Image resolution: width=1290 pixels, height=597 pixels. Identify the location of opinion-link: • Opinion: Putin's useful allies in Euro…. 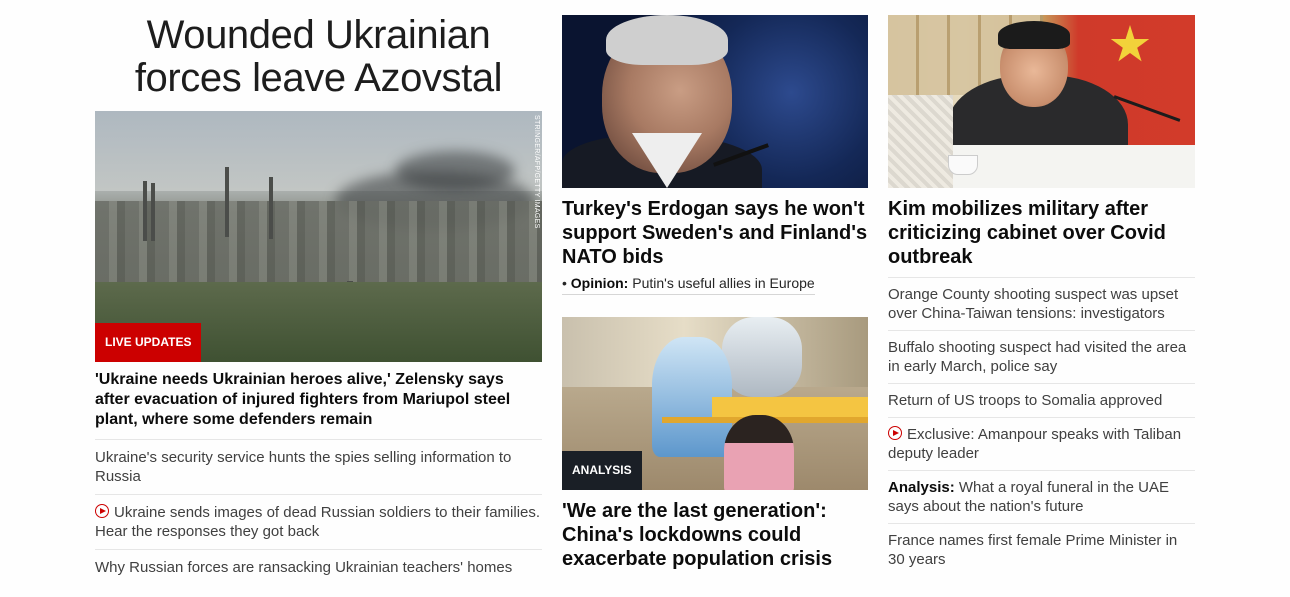
(688, 284).